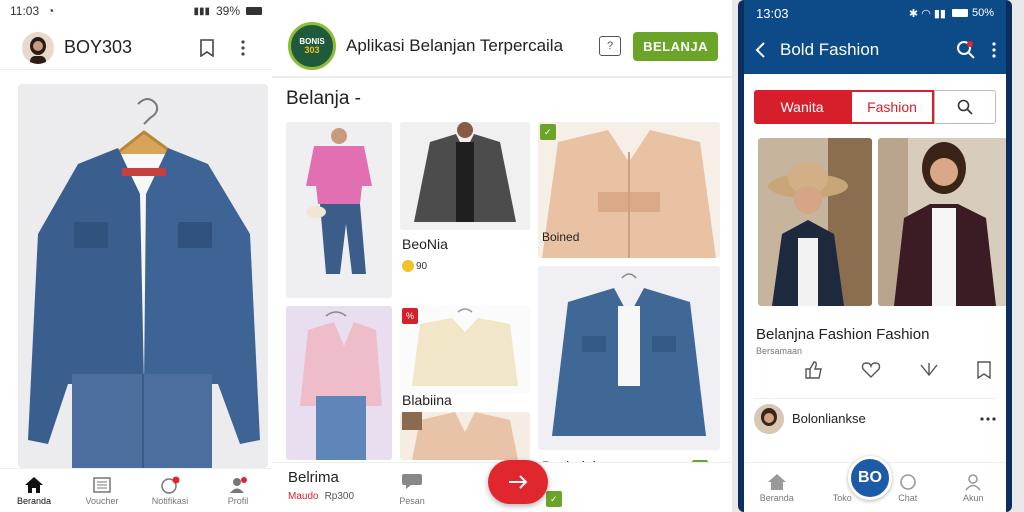 This screenshot has height=512, width=1024. I want to click on wifi-icon: ✱ ◠ ▮▮, so click(927, 13).